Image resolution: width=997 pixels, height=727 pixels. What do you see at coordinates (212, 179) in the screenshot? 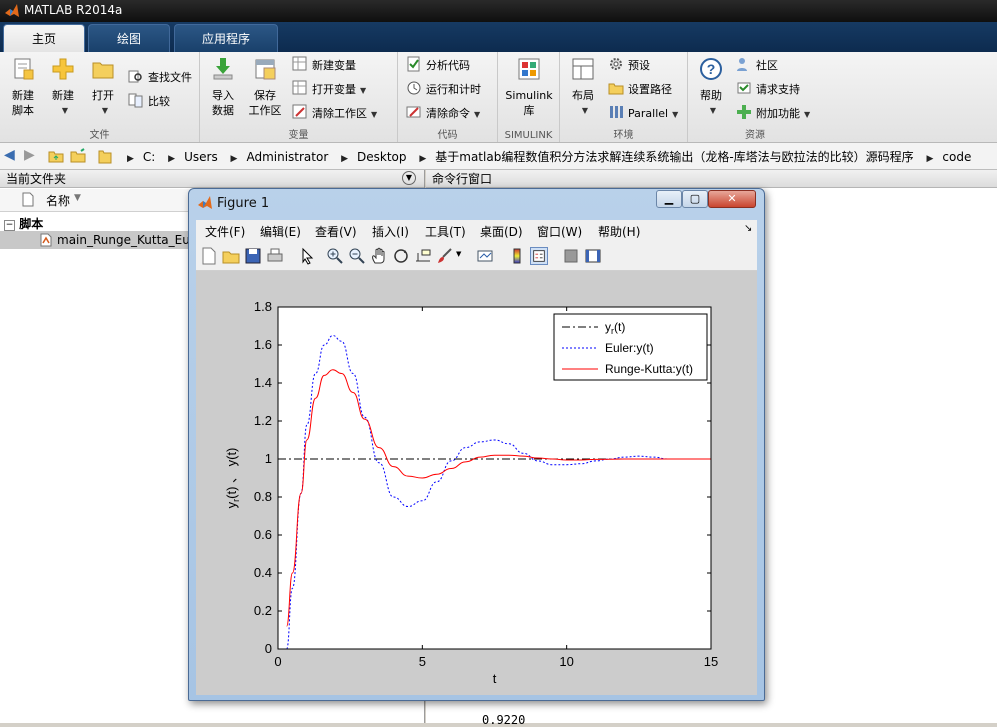
I see `current-folder-header: 当前文件夹 ▼` at bounding box center [212, 179].